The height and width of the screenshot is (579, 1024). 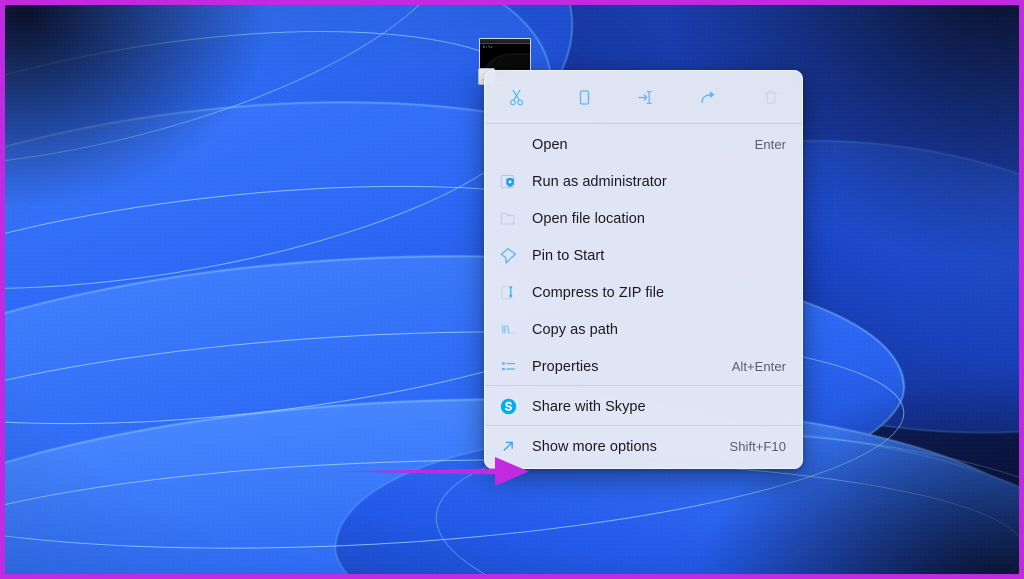 I want to click on menu-item-label: Copy as path, so click(x=575, y=329).